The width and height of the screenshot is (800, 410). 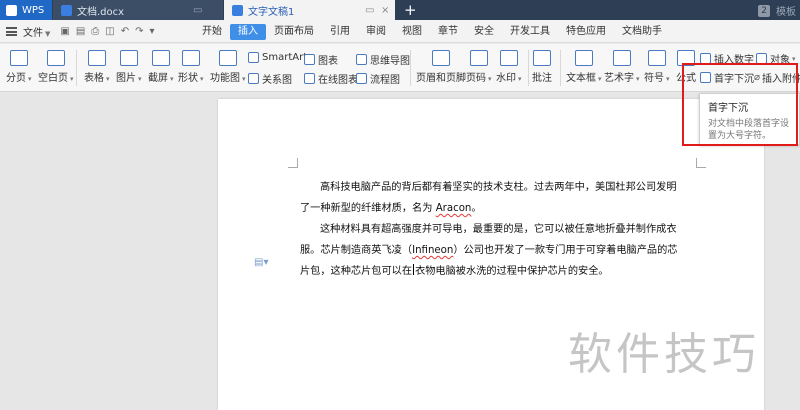 I want to click on tab-review: 审阅, so click(x=376, y=32).